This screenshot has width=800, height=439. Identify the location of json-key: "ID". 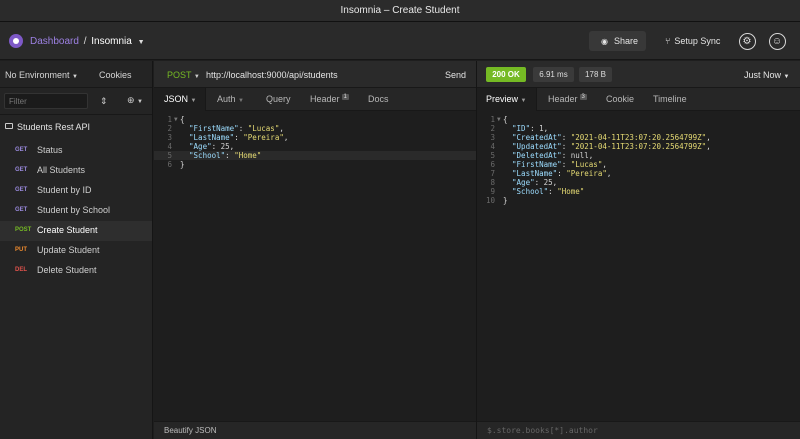
(521, 128).